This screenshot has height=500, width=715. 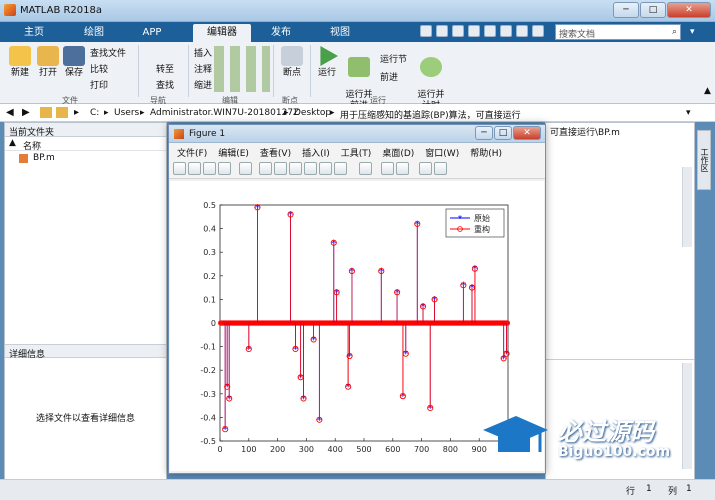 What do you see at coordinates (85, 158) in the screenshot?
I see `list-item: BP.m` at bounding box center [85, 158].